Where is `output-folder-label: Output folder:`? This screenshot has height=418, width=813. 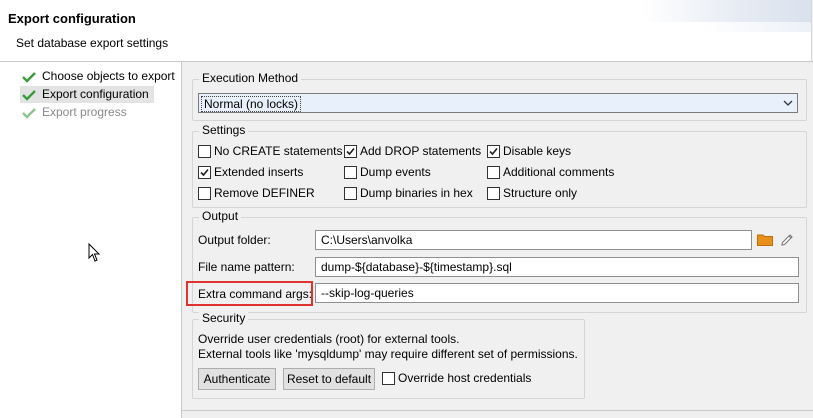 output-folder-label: Output folder: is located at coordinates (234, 240).